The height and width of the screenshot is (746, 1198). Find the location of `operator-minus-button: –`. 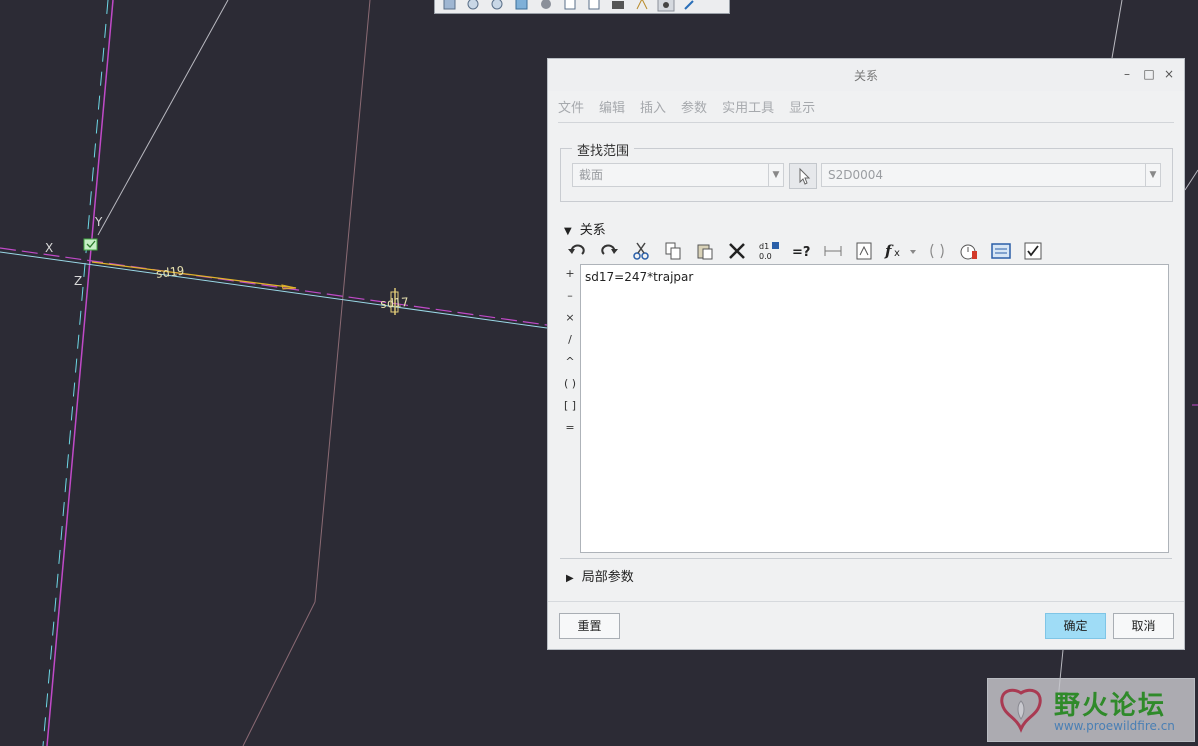

operator-minus-button: – is located at coordinates (570, 296).